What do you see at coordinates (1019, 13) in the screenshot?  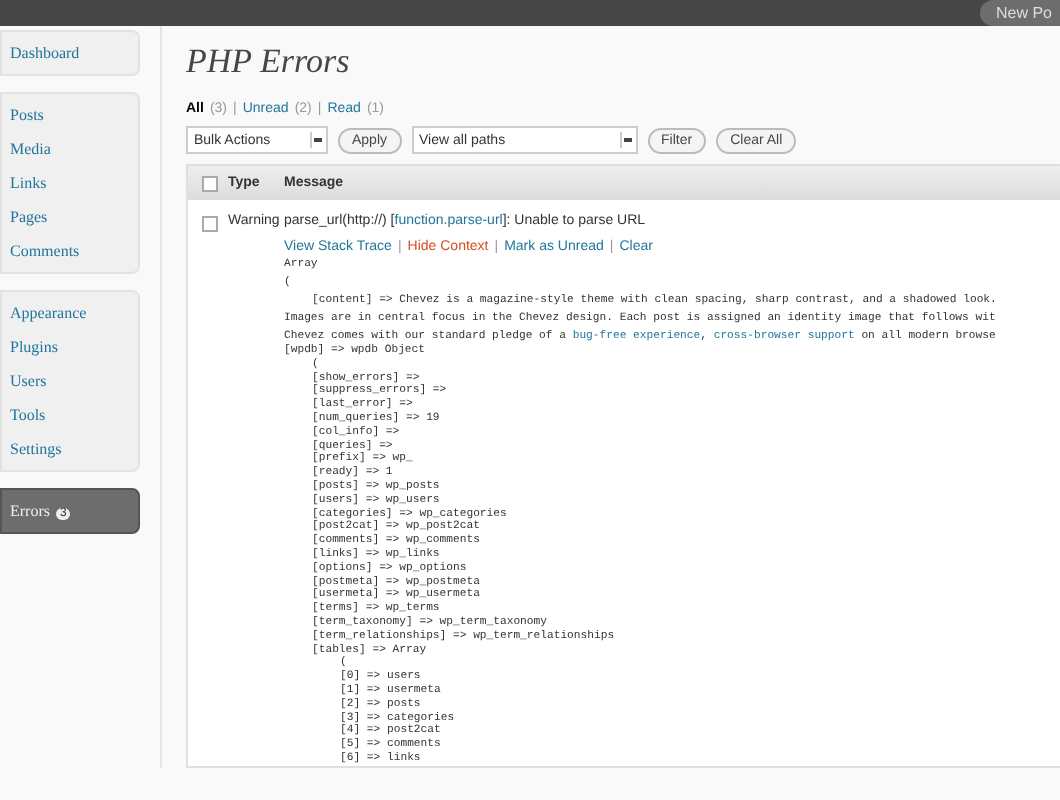 I see `new-post-button: New Po` at bounding box center [1019, 13].